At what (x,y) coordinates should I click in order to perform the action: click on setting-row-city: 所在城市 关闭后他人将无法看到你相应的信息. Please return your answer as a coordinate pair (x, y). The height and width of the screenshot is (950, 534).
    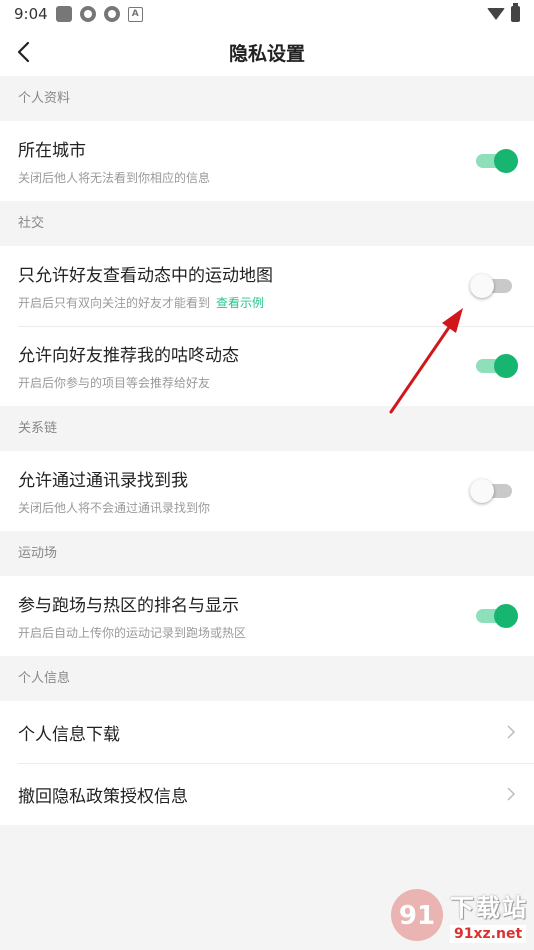
    Looking at the image, I should click on (267, 161).